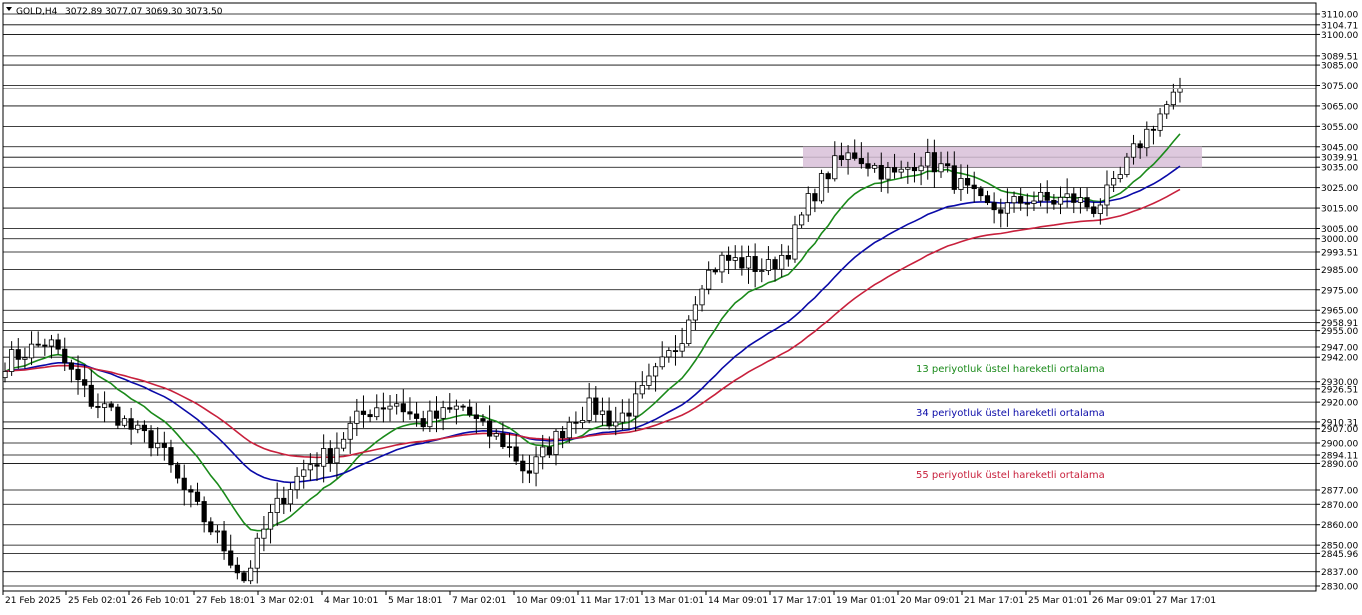  Describe the element at coordinates (674, 601) in the screenshot. I see `time-tick-label: 13 Mar 01:01` at that location.